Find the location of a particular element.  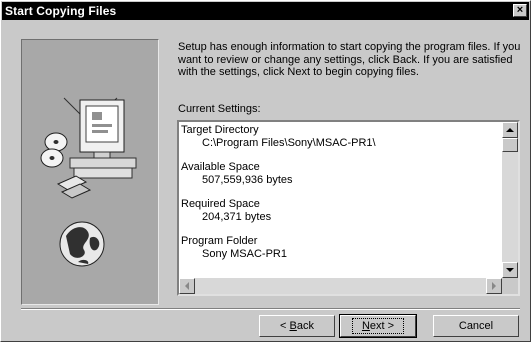

back-button-prefix: < is located at coordinates (285, 326).